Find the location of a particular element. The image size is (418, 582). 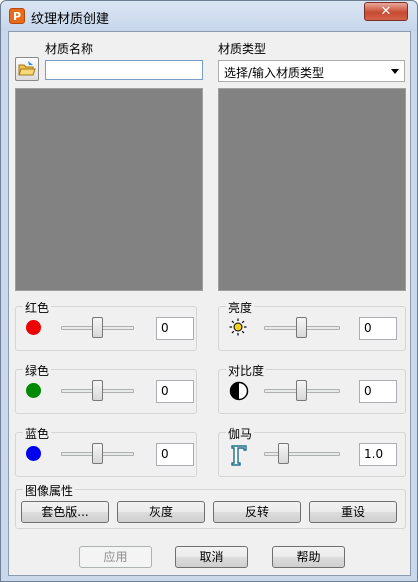

blue-group: 蓝色 0 is located at coordinates (106, 451).